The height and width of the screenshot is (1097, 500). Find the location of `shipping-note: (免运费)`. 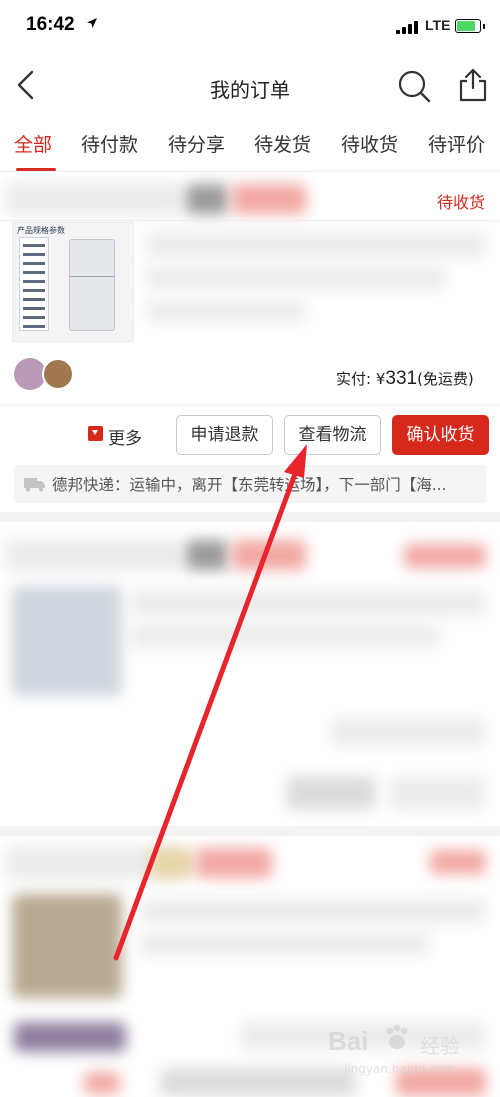

shipping-note: (免运费) is located at coordinates (445, 379).